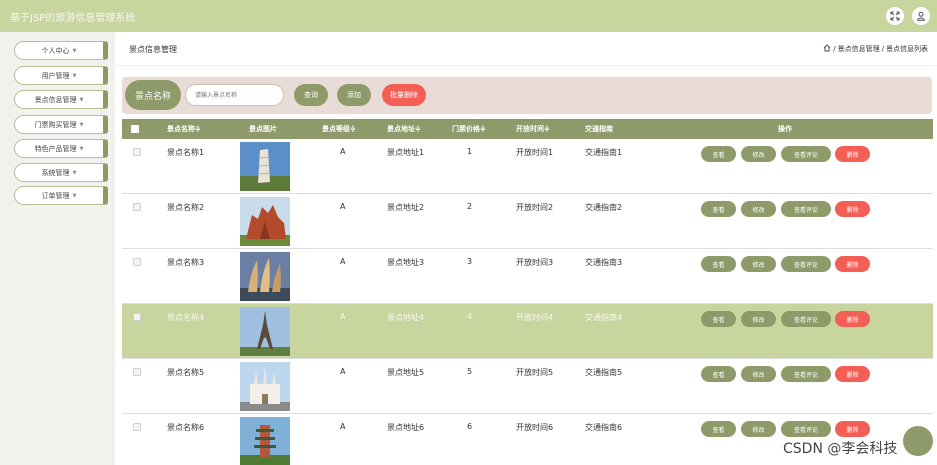 The width and height of the screenshot is (937, 465). What do you see at coordinates (406, 427) in the screenshot?
I see `attraction-address: 景点地址6` at bounding box center [406, 427].